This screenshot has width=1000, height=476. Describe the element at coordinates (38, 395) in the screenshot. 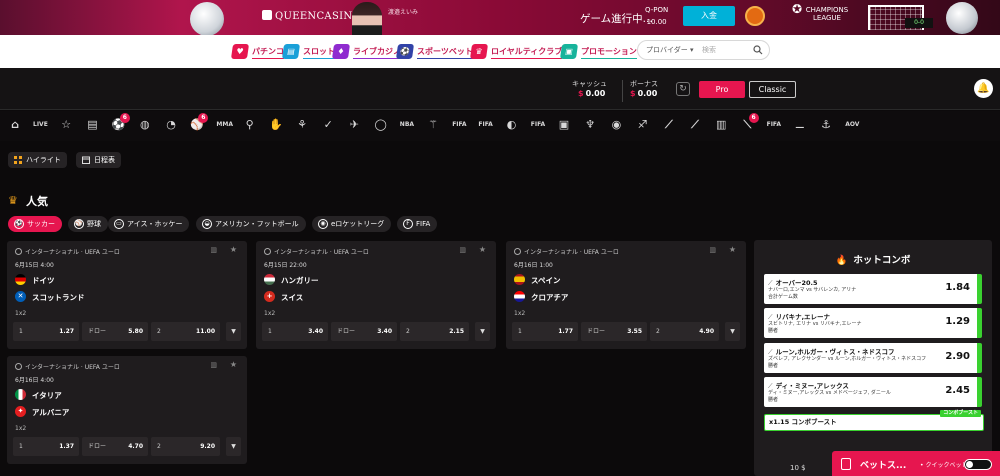

I see `home-team: イタリア` at that location.